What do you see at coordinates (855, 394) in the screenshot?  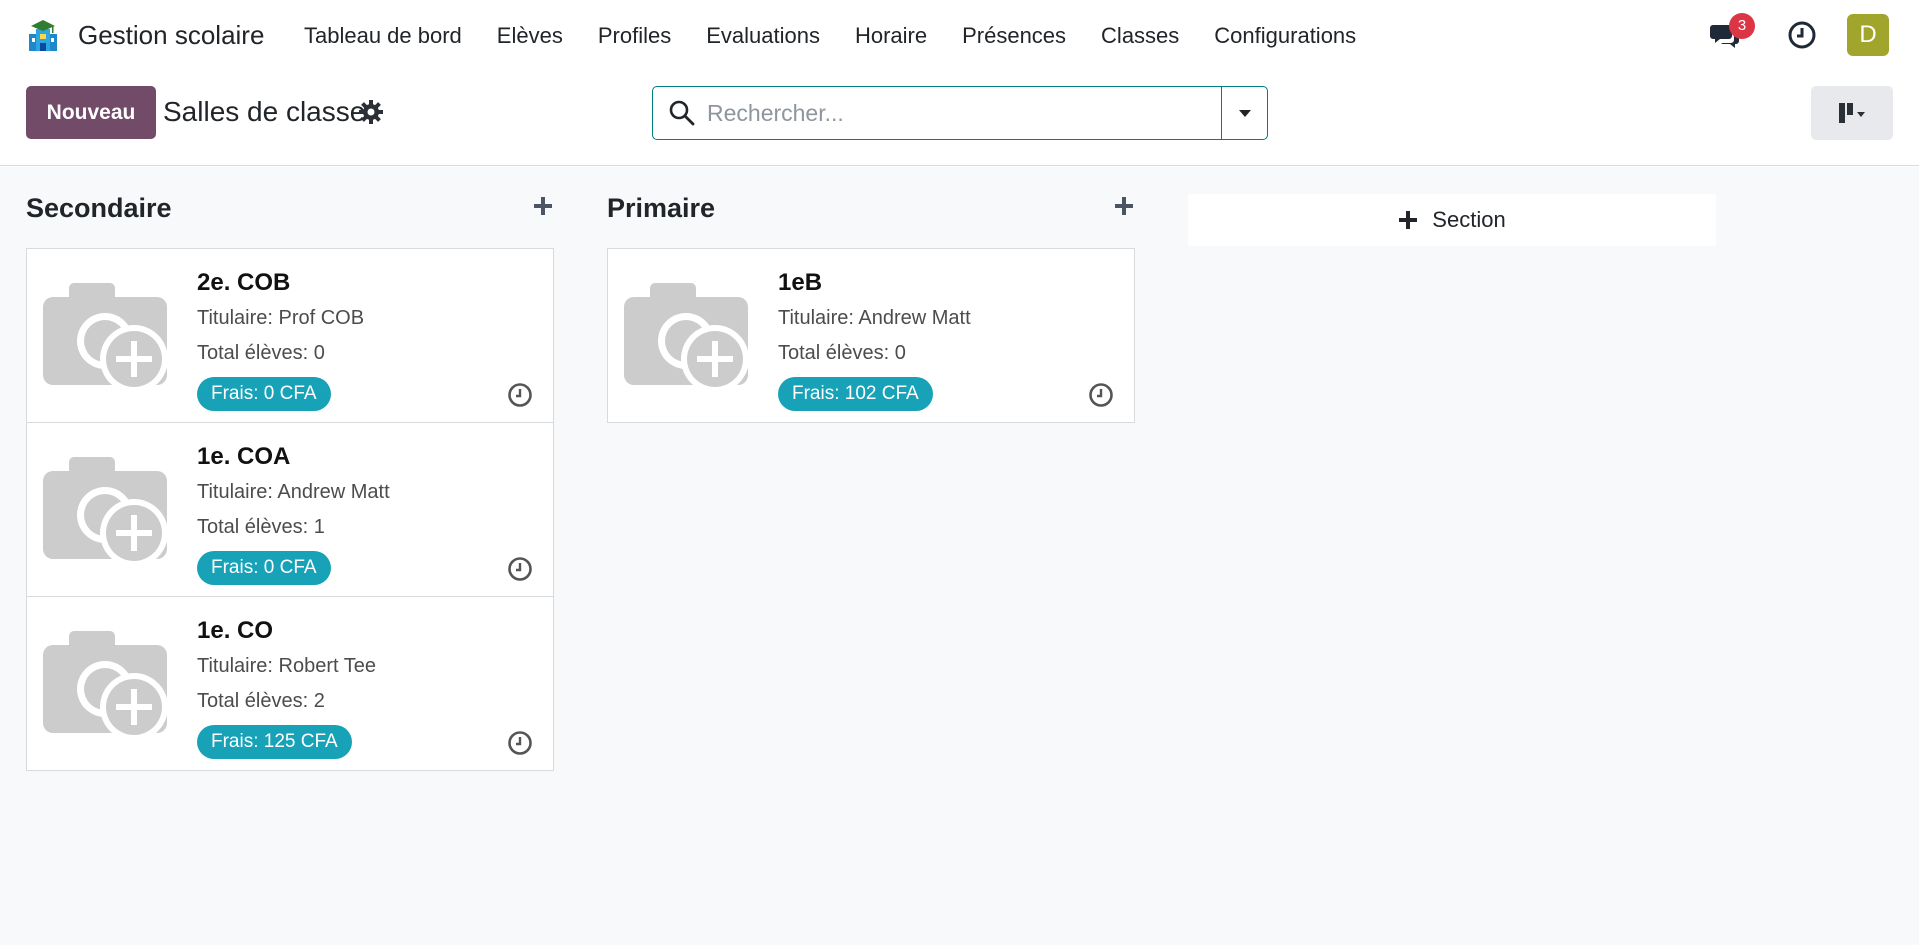 I see `fee-badge: Frais: 102 CFA` at bounding box center [855, 394].